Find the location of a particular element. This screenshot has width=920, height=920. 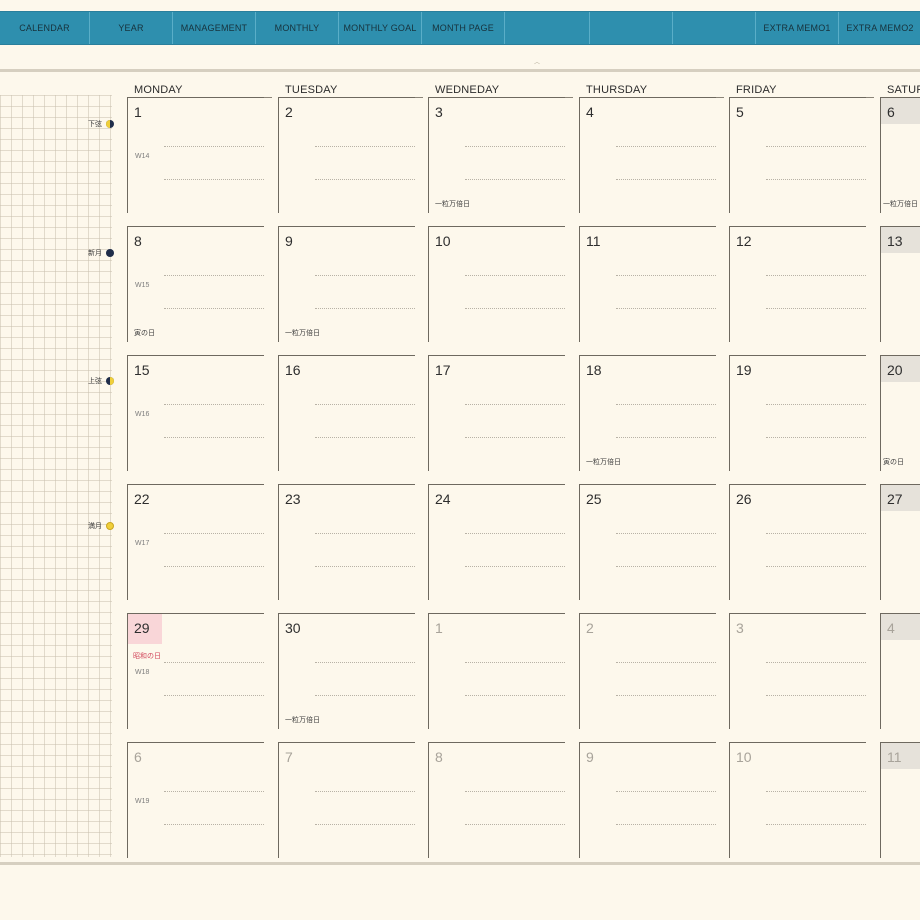

calendar-cell: 12 is located at coordinates (797, 284).